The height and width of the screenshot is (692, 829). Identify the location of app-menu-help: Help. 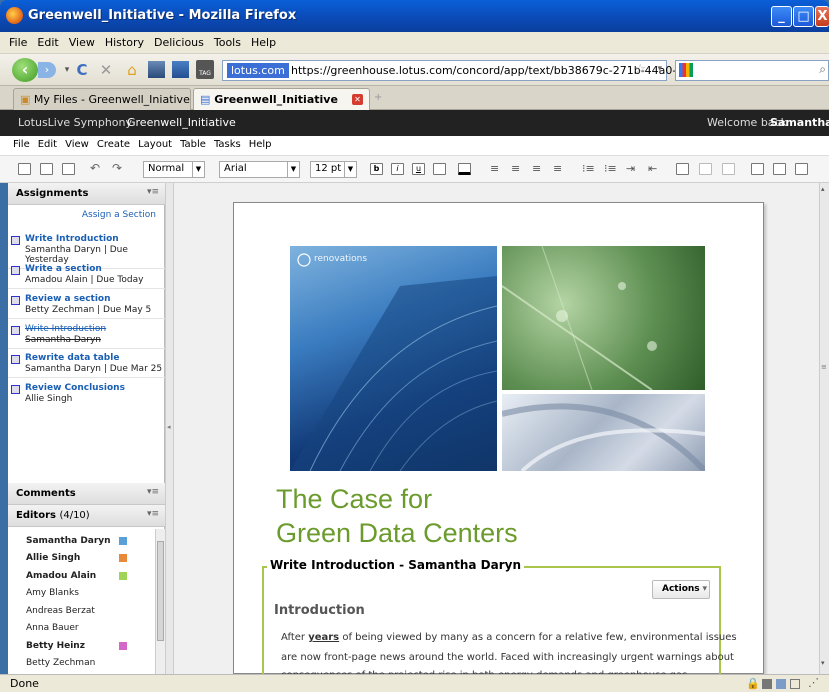
(260, 143).